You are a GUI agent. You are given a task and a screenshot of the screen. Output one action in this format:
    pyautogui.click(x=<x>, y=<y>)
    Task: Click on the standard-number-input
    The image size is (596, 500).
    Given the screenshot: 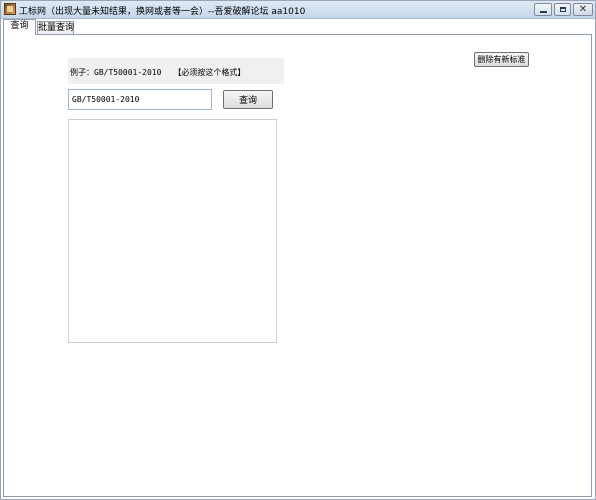 What is the action you would take?
    pyautogui.click(x=140, y=99)
    